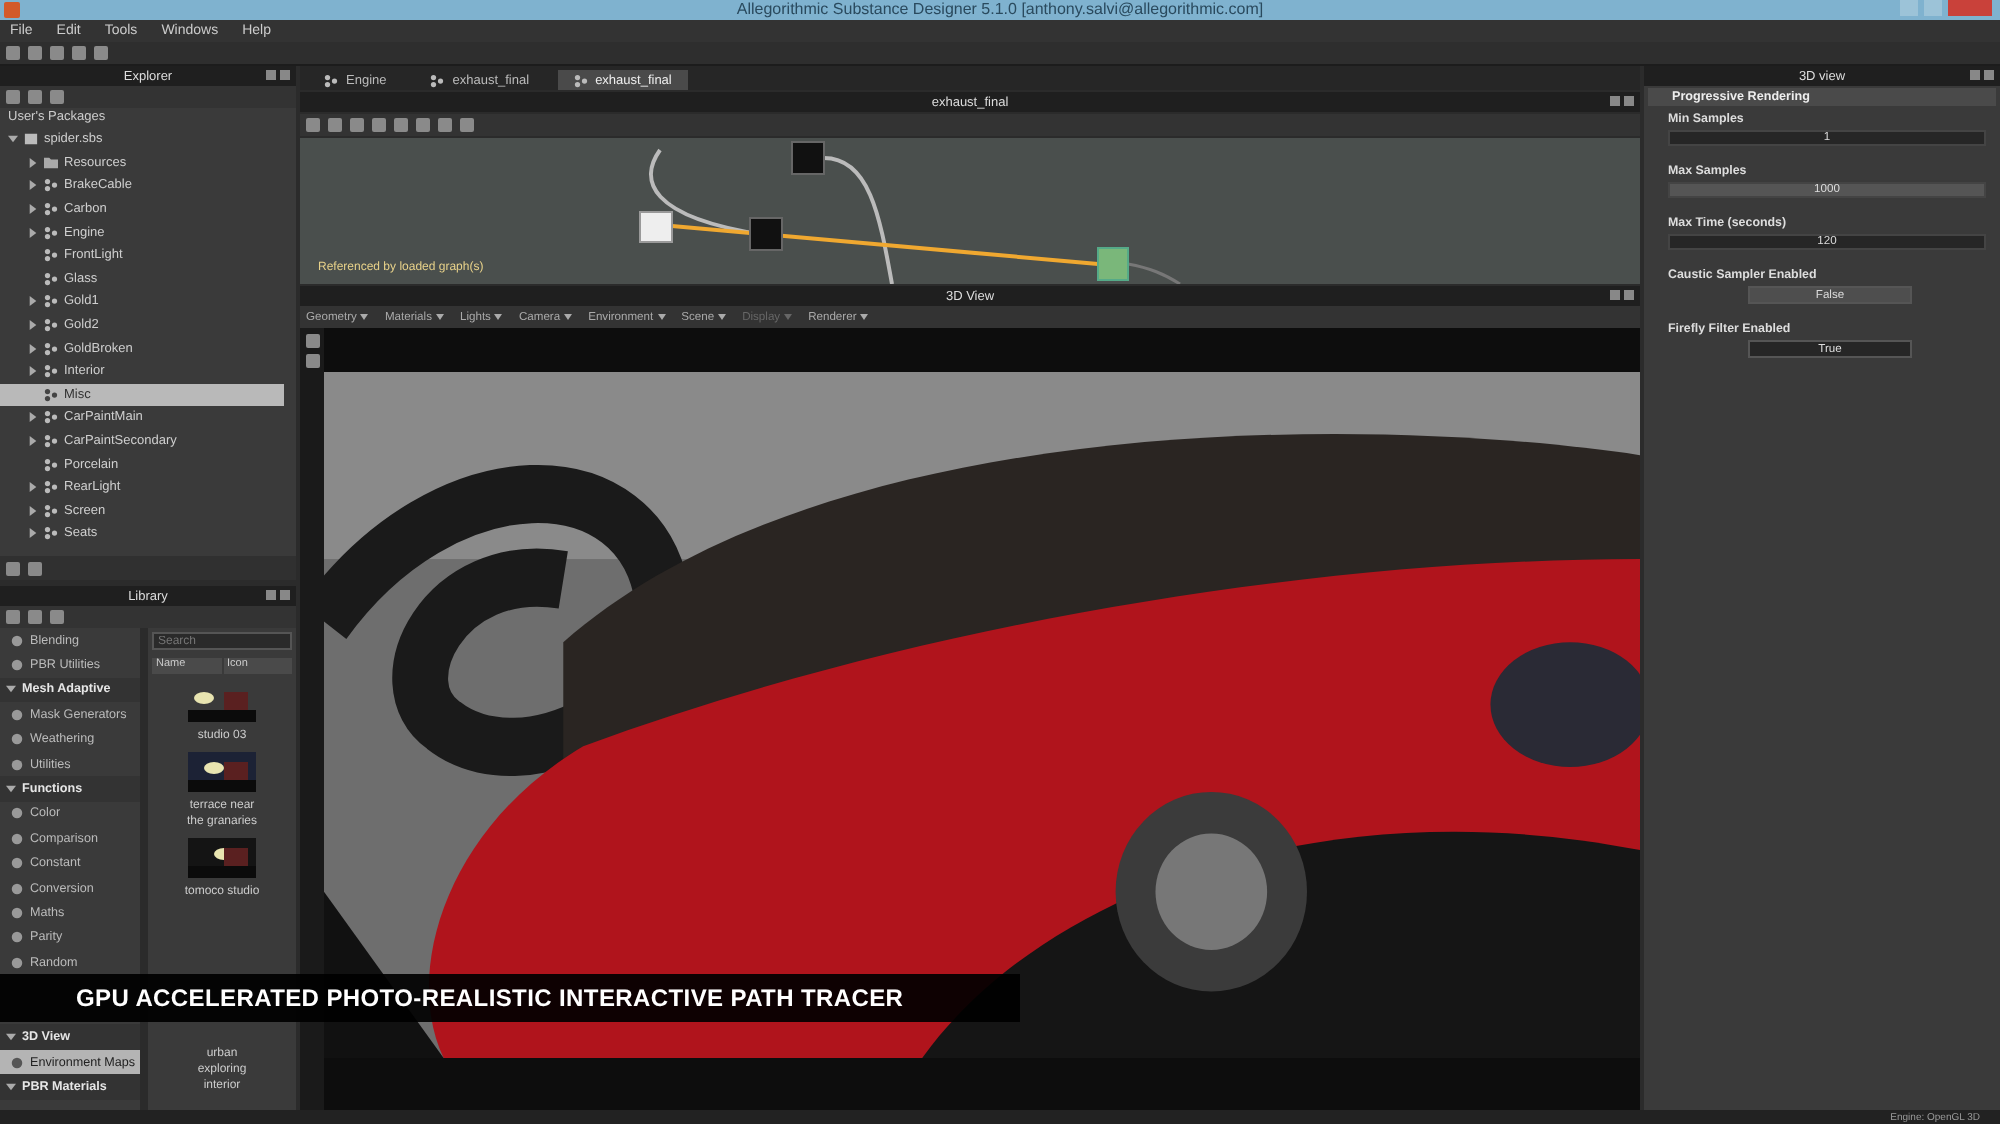  I want to click on category-icon, so click(17, 1062).